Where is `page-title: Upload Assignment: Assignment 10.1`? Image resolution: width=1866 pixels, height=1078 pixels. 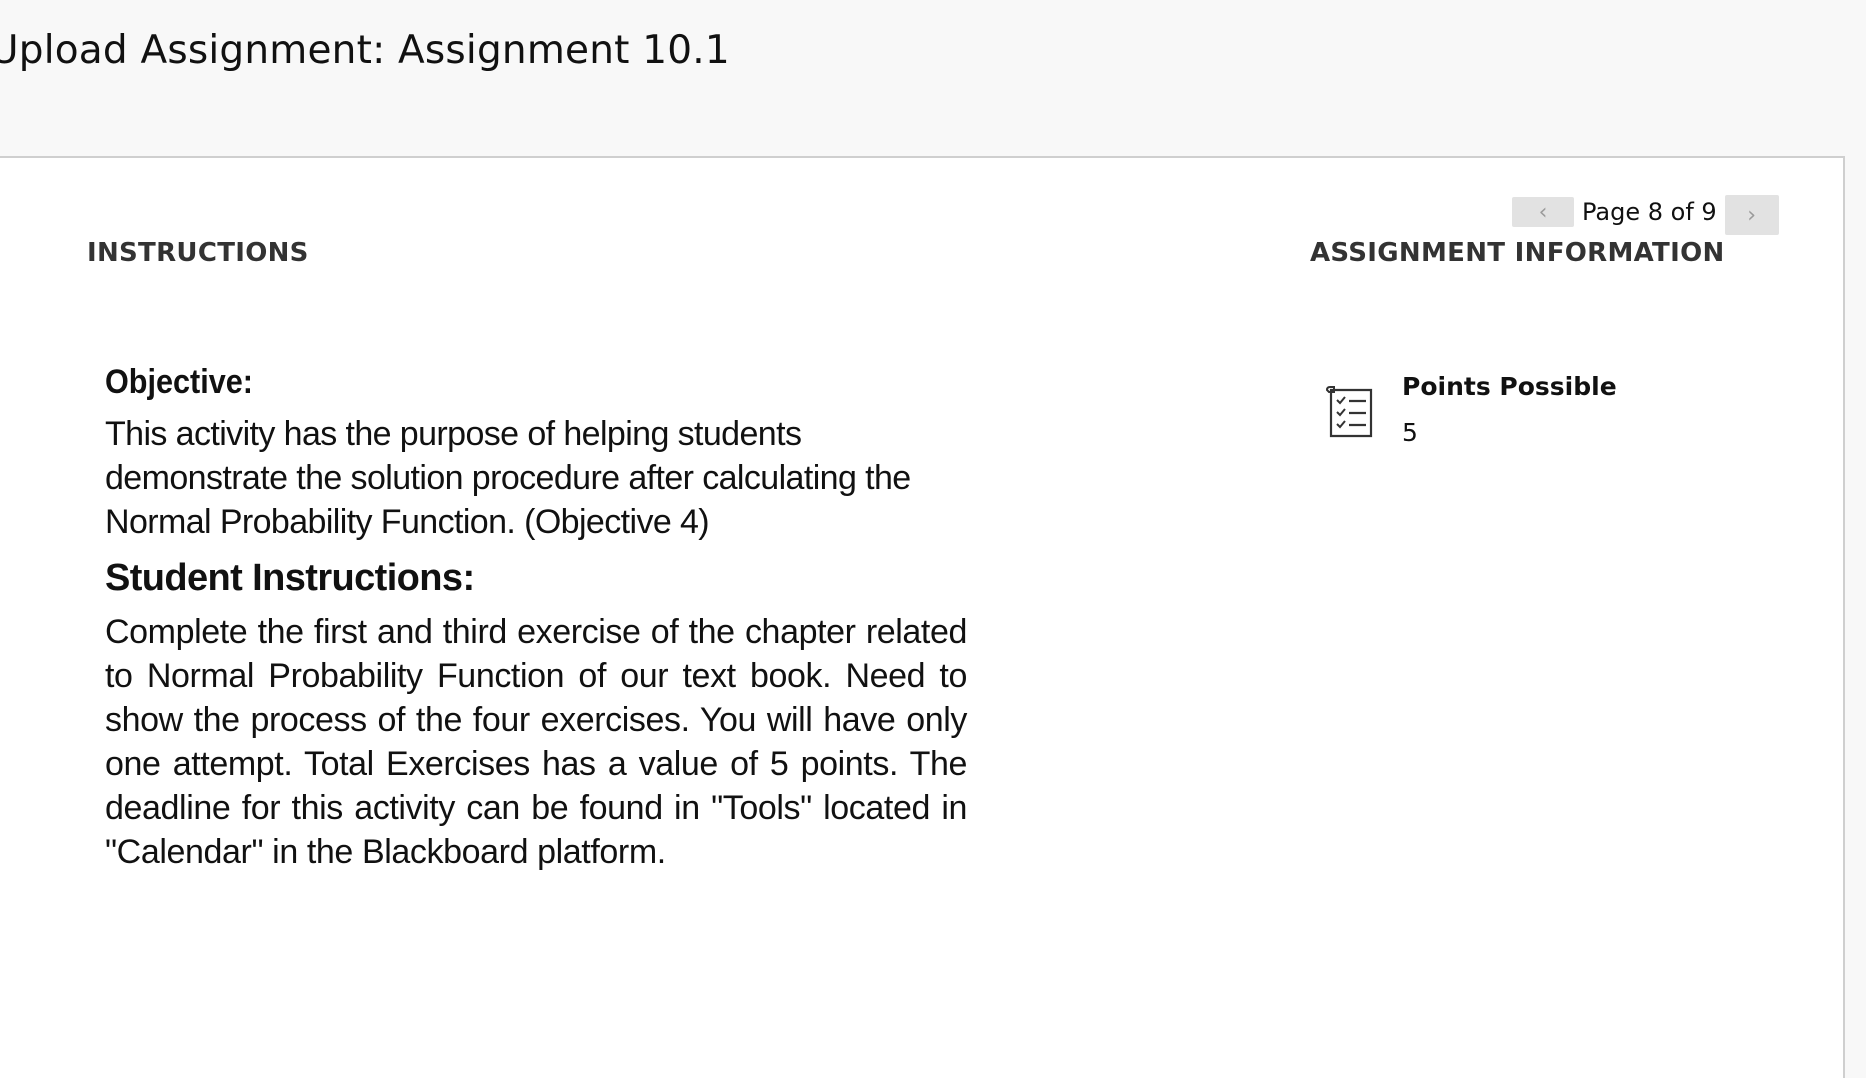
page-title: Upload Assignment: Assignment 10.1 is located at coordinates (365, 50).